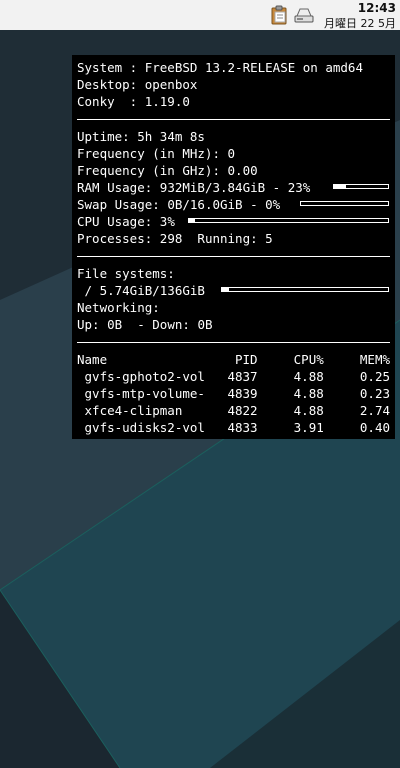 This screenshot has width=400, height=768. What do you see at coordinates (374, 393) in the screenshot?
I see `process-mem: 0.23` at bounding box center [374, 393].